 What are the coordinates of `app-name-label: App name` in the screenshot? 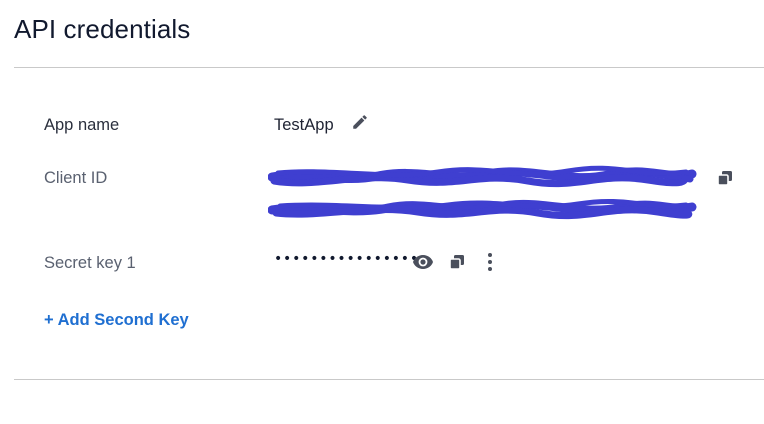 It's located at (82, 125).